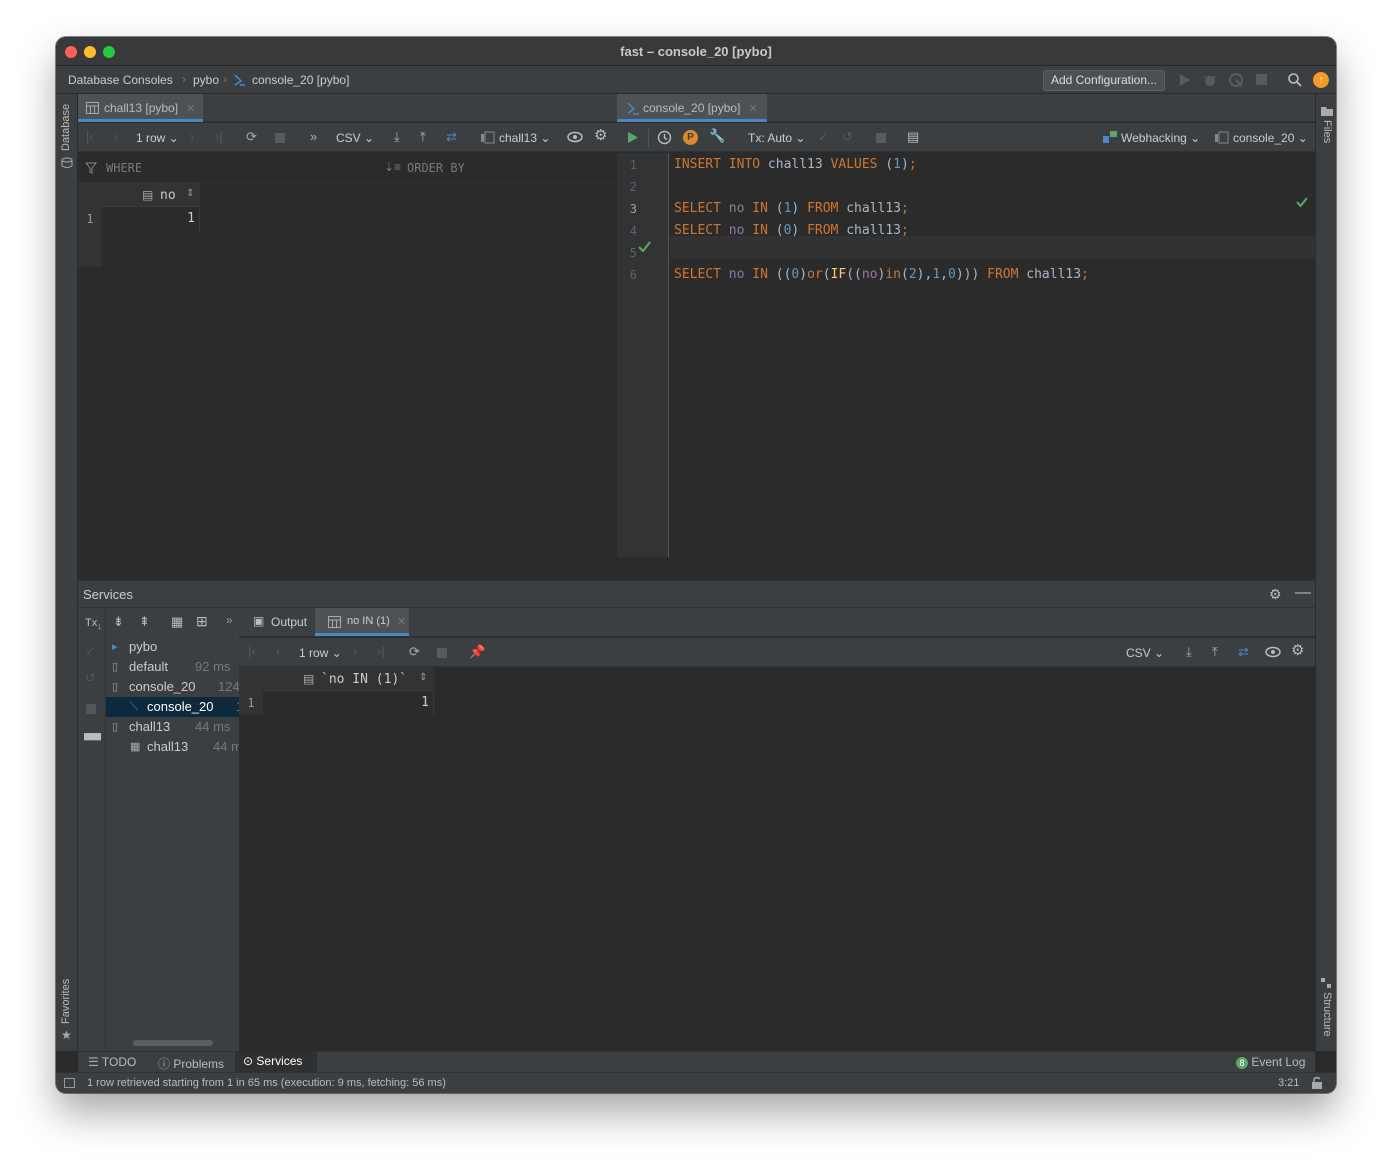 The width and height of the screenshot is (1392, 1167). What do you see at coordinates (93, 624) in the screenshot?
I see `transaction-icon: Tx↓` at bounding box center [93, 624].